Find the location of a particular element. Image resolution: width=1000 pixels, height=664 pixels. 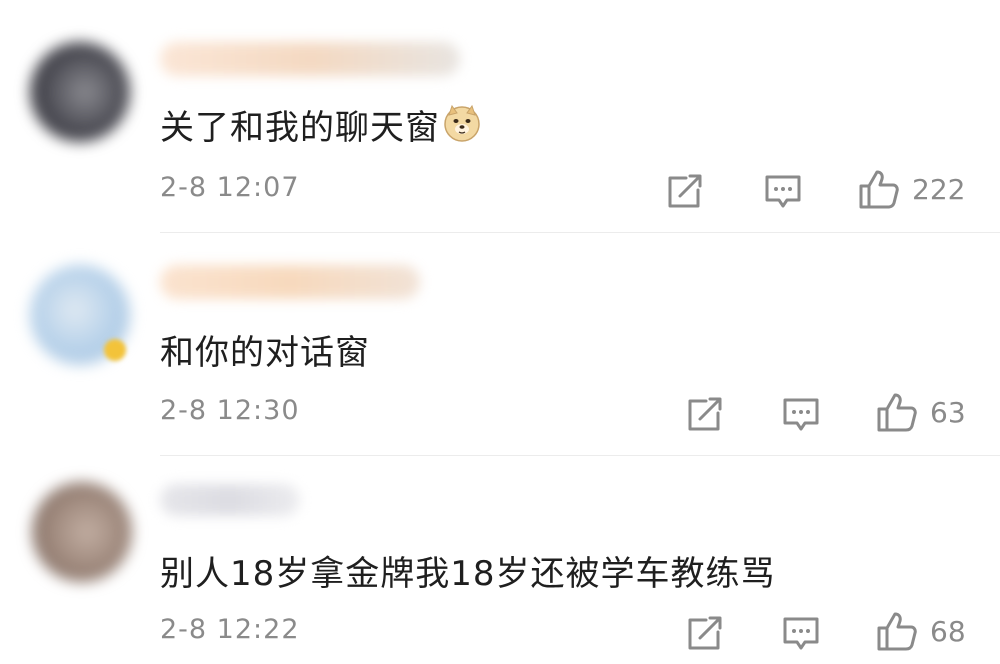

like-count: 63 is located at coordinates (948, 412).